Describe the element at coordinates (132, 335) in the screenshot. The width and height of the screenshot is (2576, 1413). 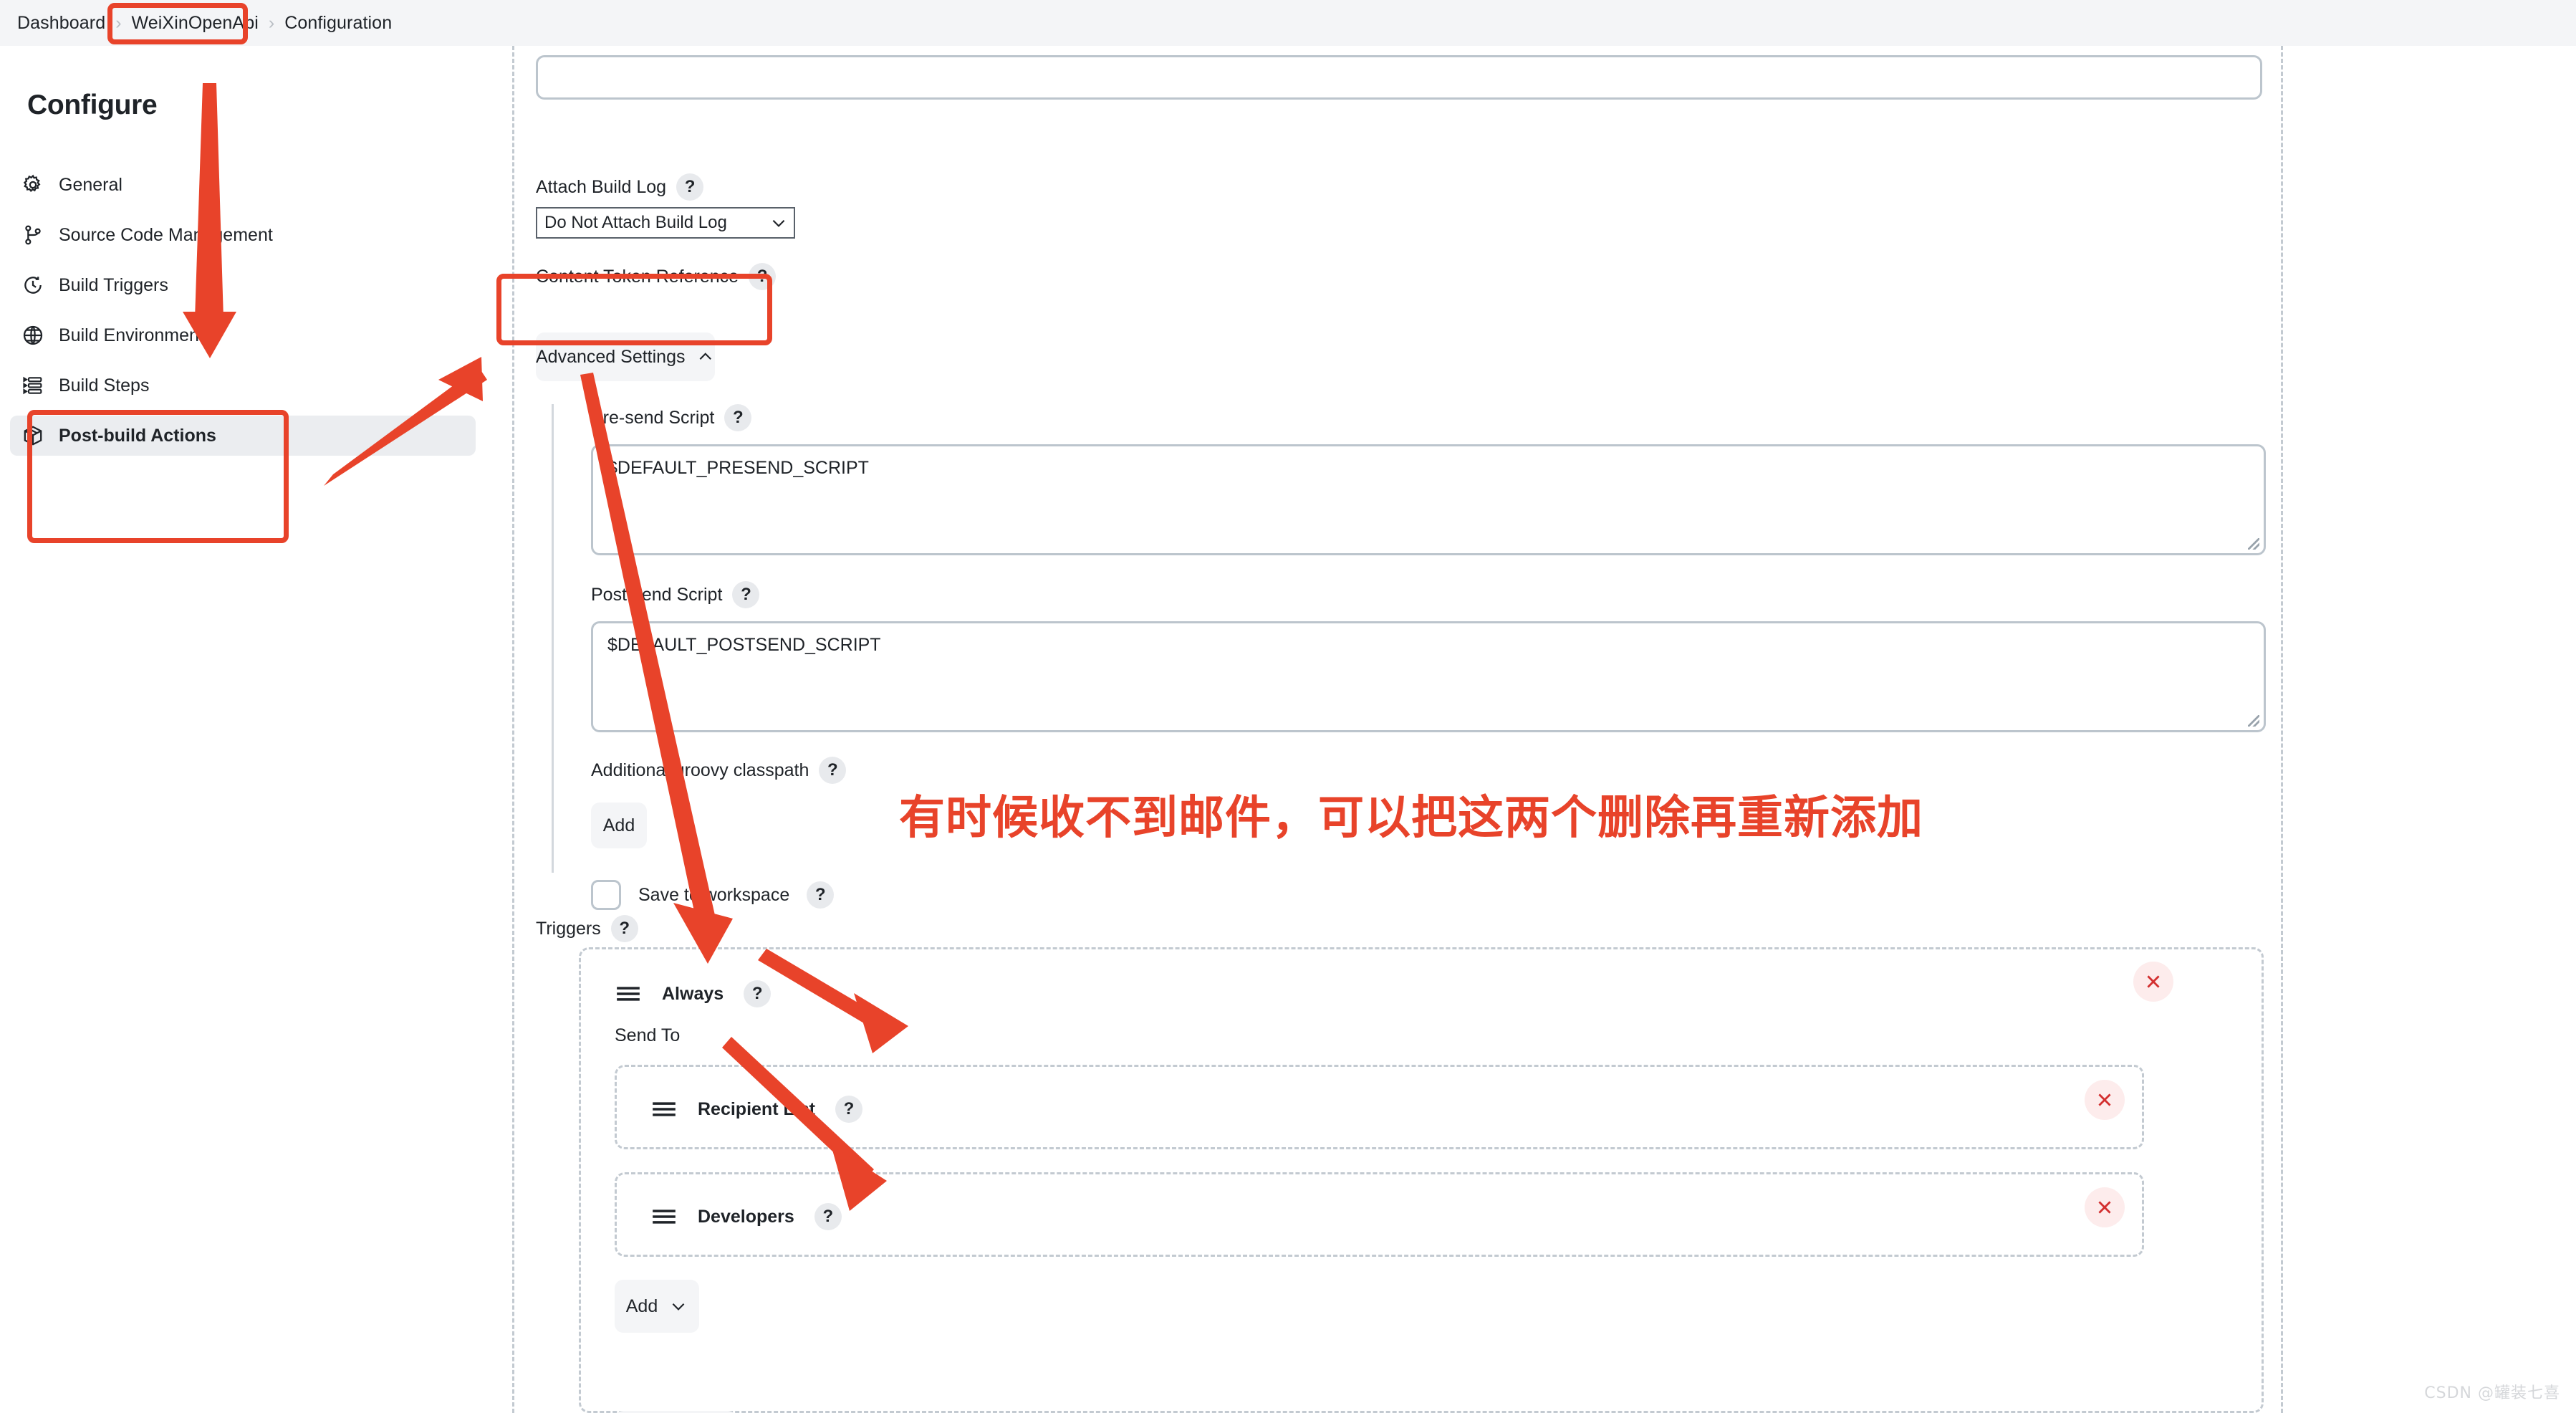
I see `sidebar-item-label: Build Environment` at that location.